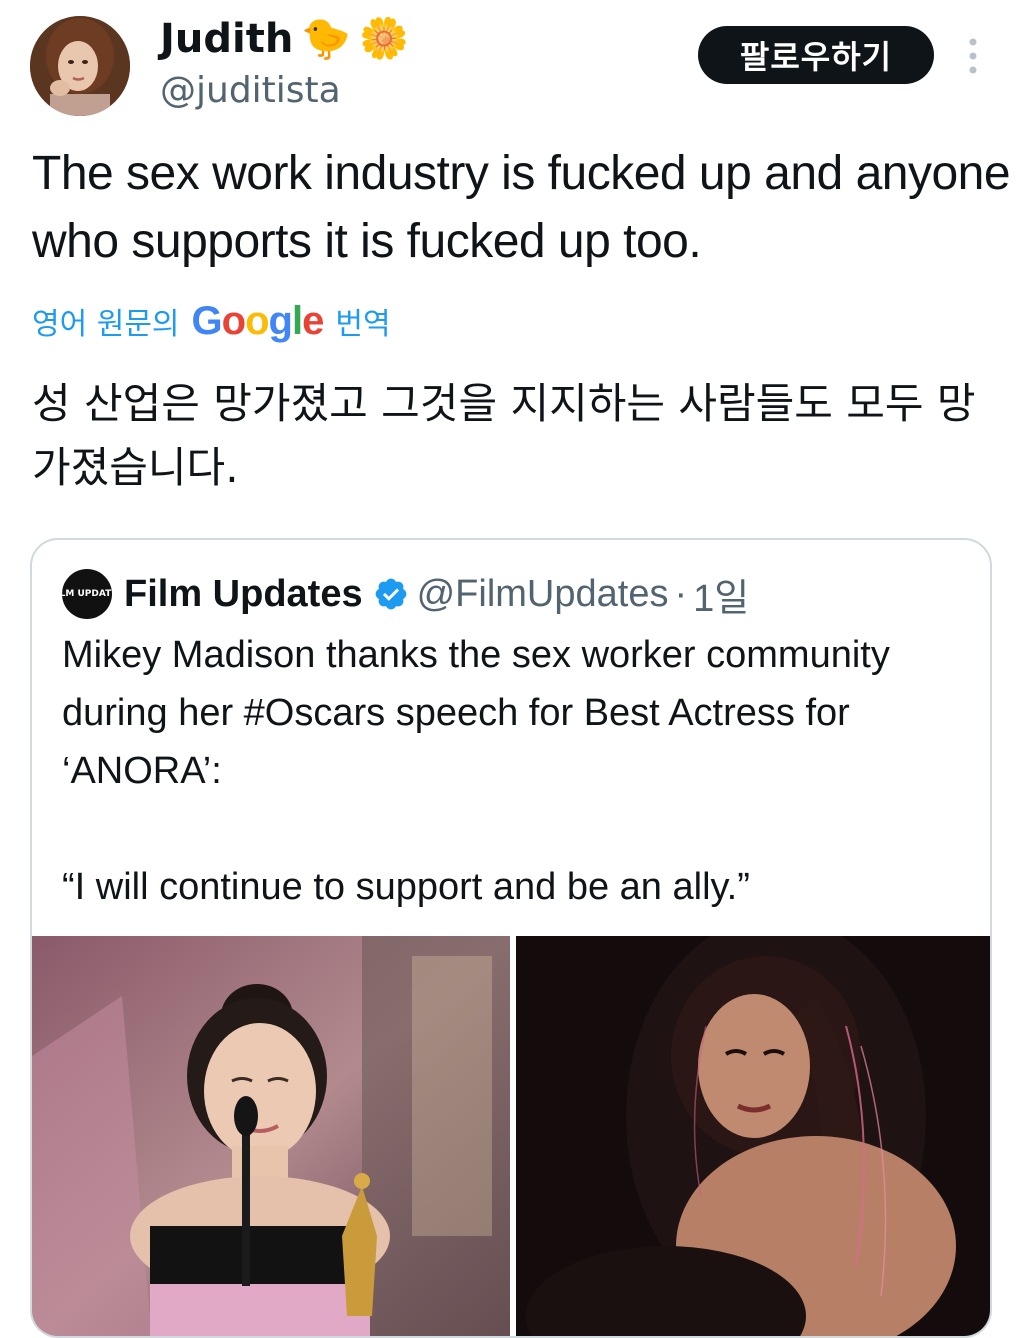 This screenshot has height=1338, width=1024. What do you see at coordinates (106, 324) in the screenshot?
I see `translation-prefix: 영어 원문의` at bounding box center [106, 324].